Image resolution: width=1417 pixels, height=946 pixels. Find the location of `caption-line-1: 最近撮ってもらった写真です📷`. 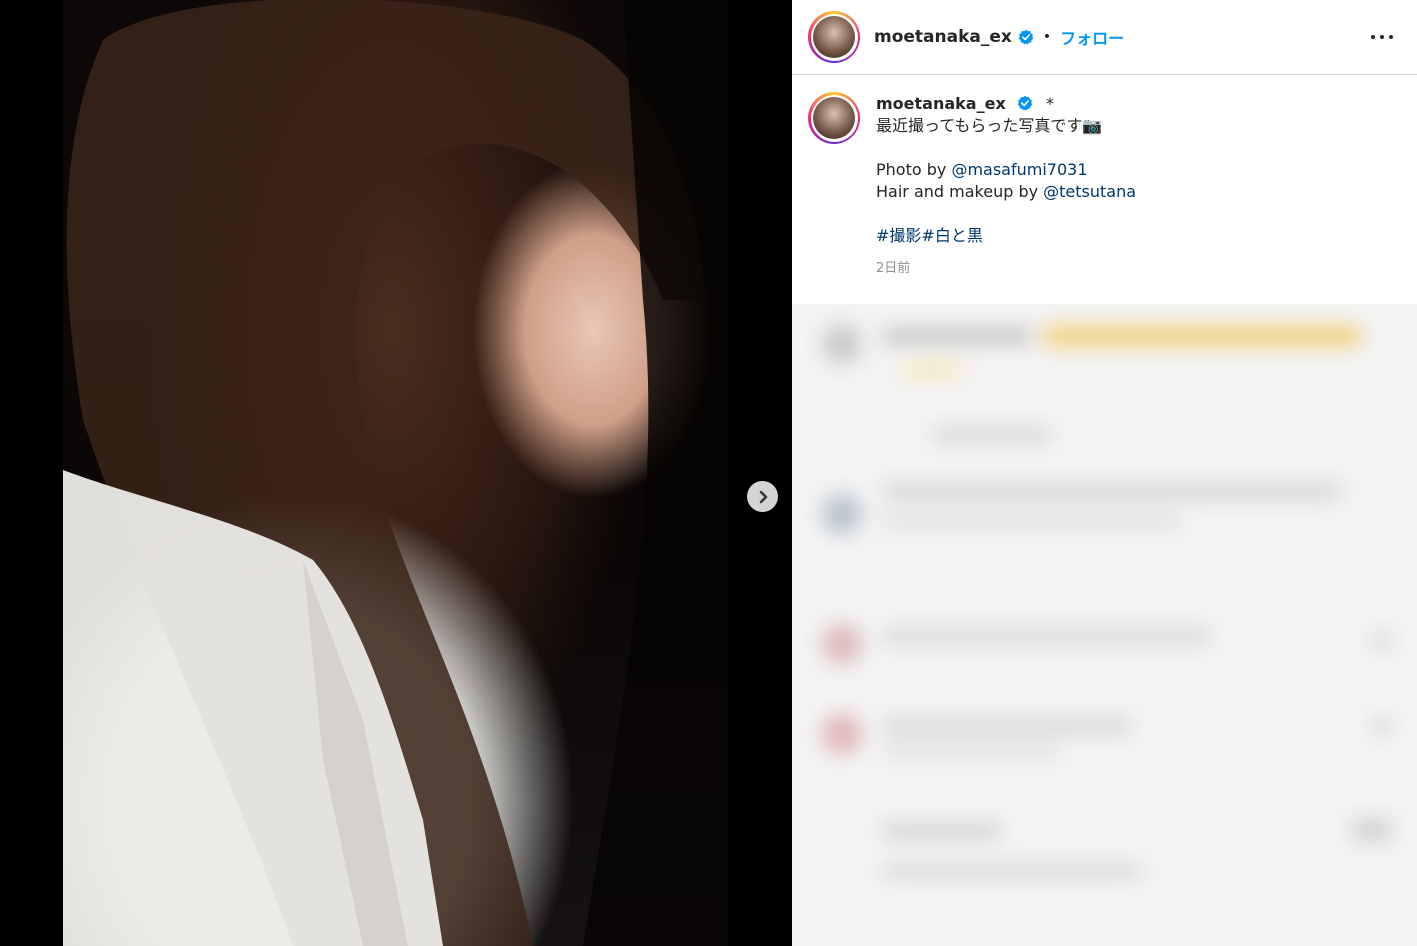

caption-line-1: 最近撮ってもらった写真です📷 is located at coordinates (989, 125).